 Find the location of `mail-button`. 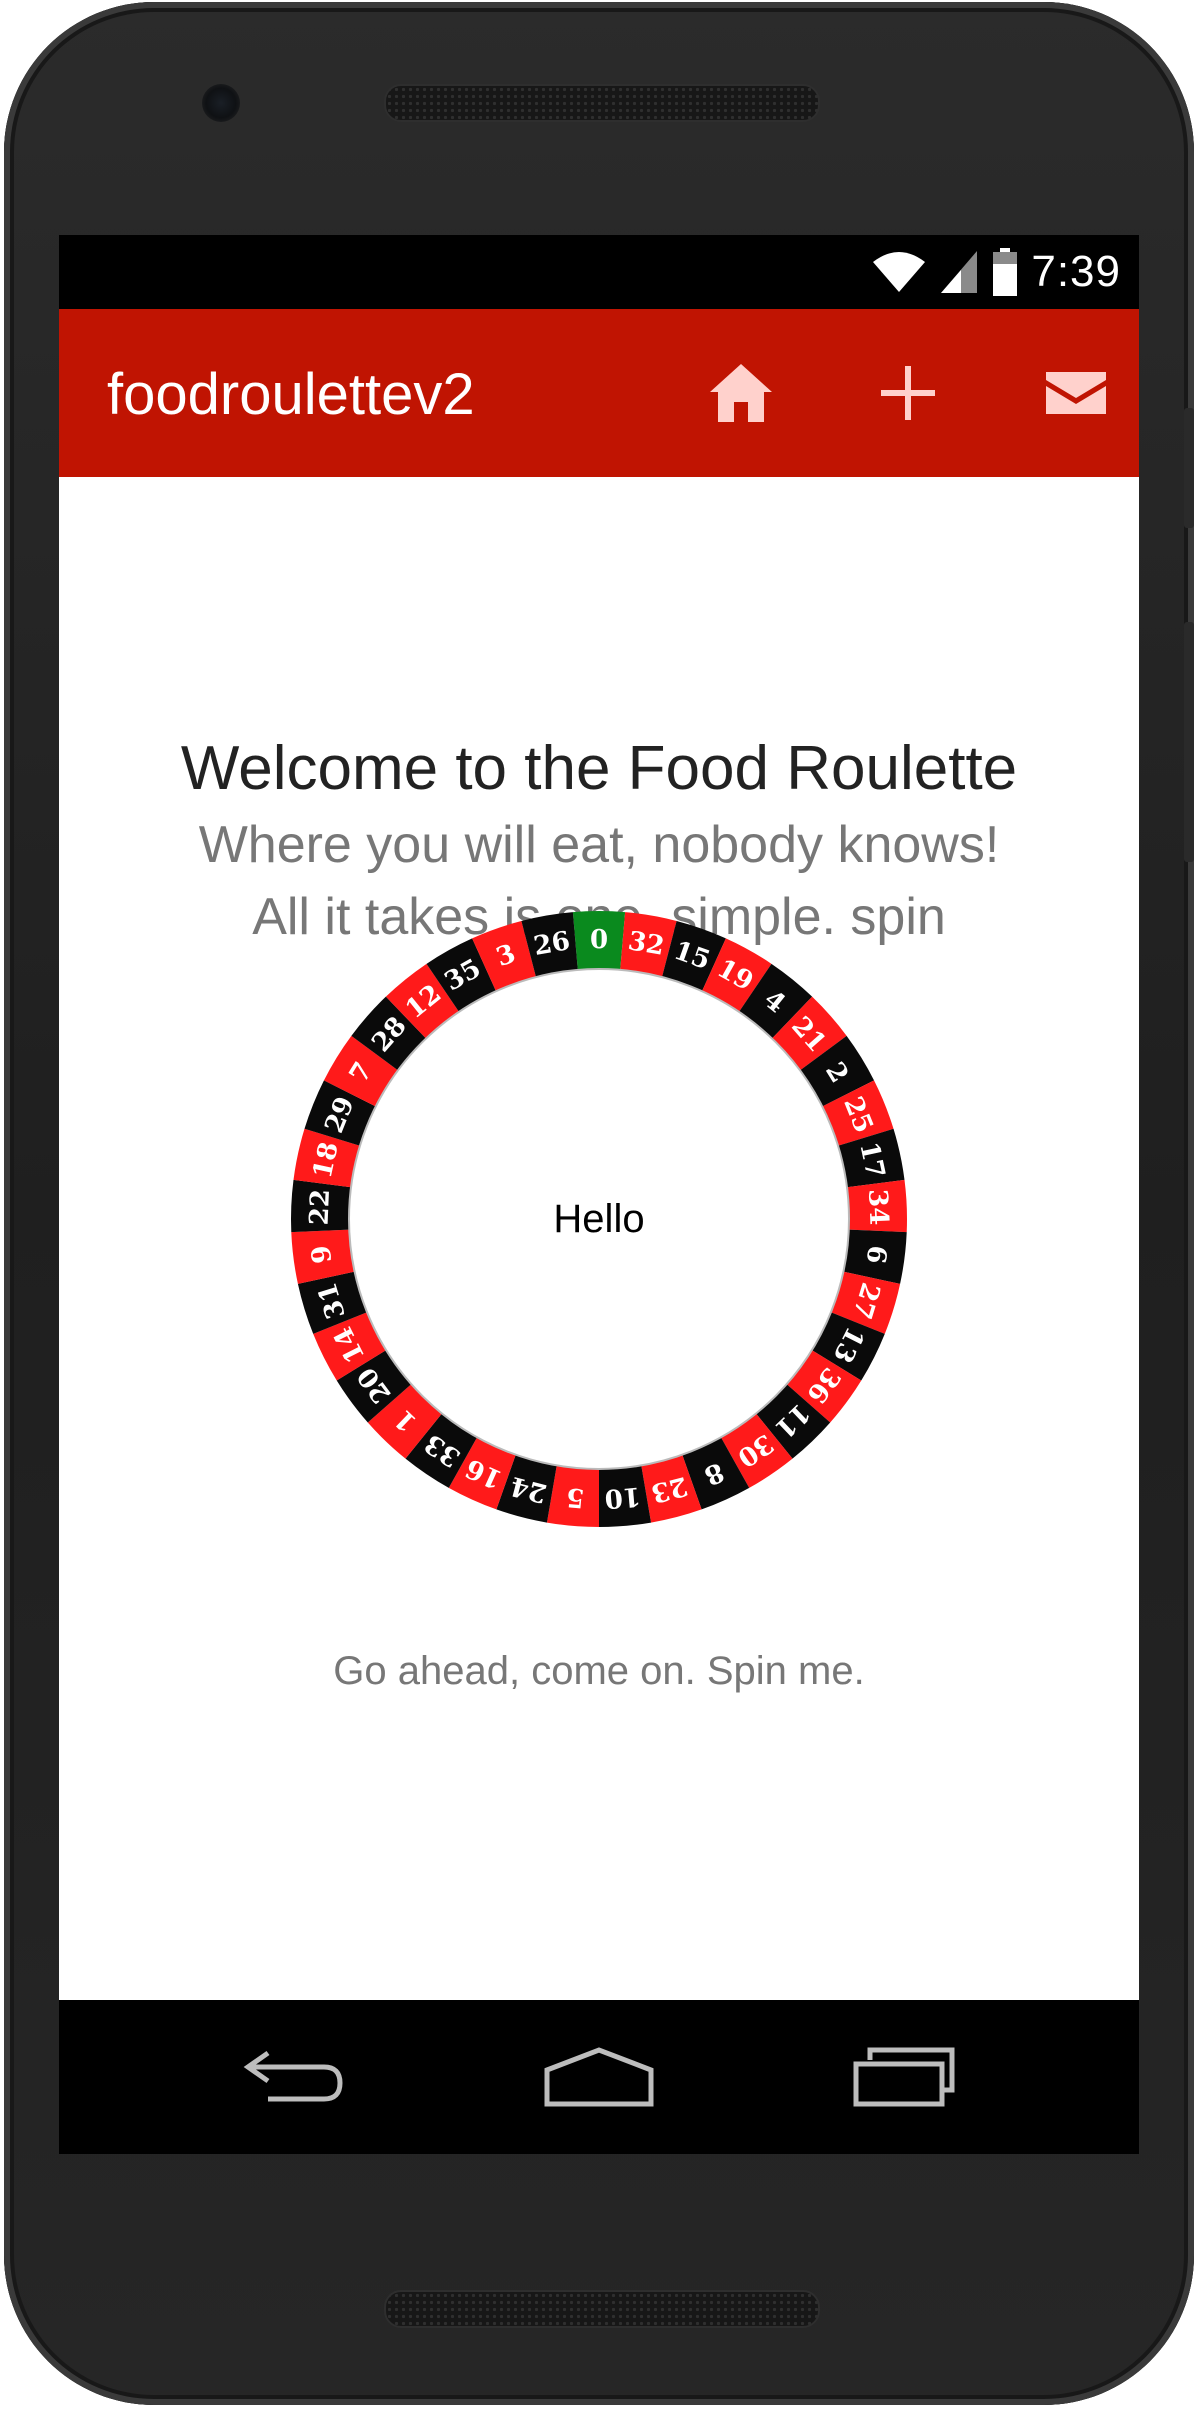

mail-button is located at coordinates (1076, 393).